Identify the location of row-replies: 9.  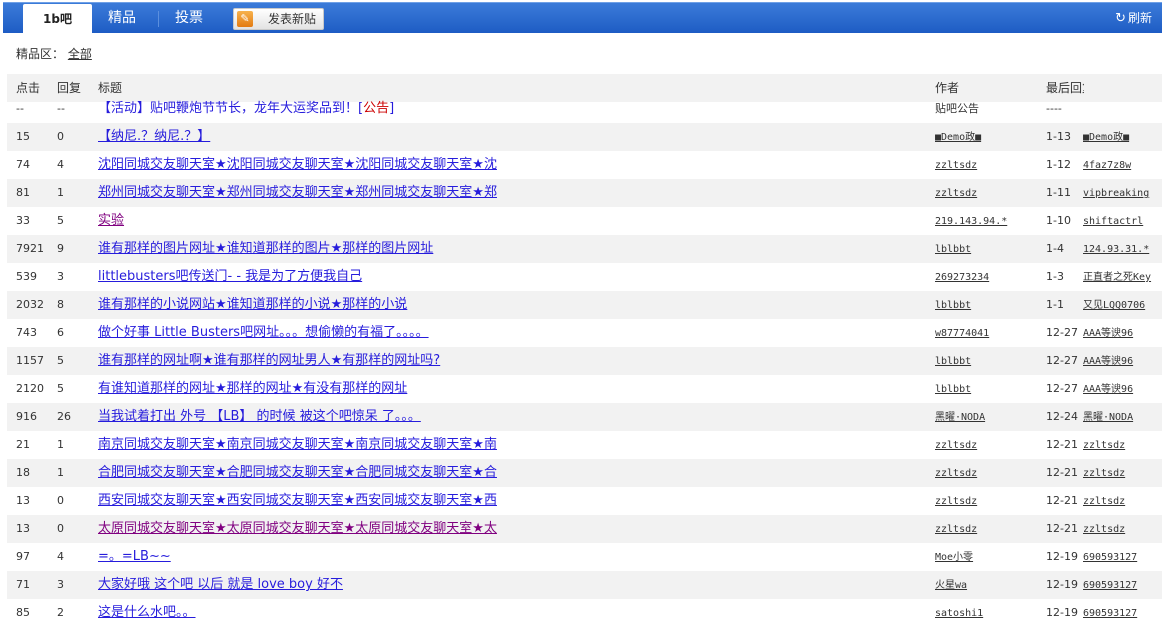
(60, 248).